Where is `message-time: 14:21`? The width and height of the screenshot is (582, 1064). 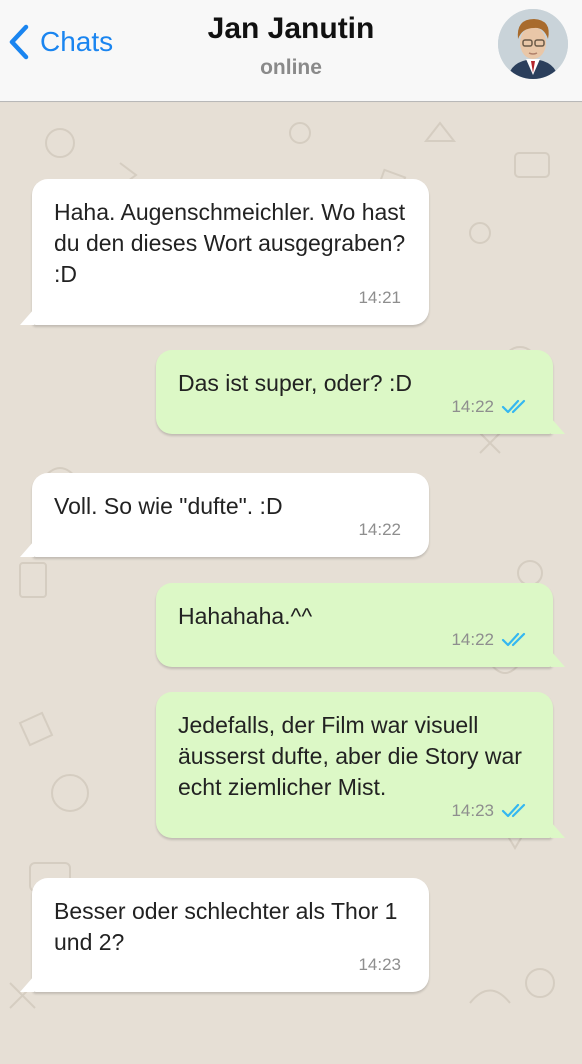 message-time: 14:21 is located at coordinates (379, 297).